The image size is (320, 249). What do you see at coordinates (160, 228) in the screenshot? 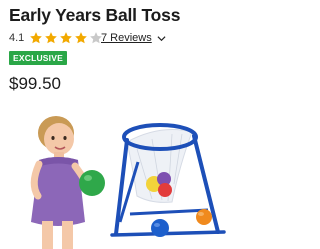
I see `blue-ball` at bounding box center [160, 228].